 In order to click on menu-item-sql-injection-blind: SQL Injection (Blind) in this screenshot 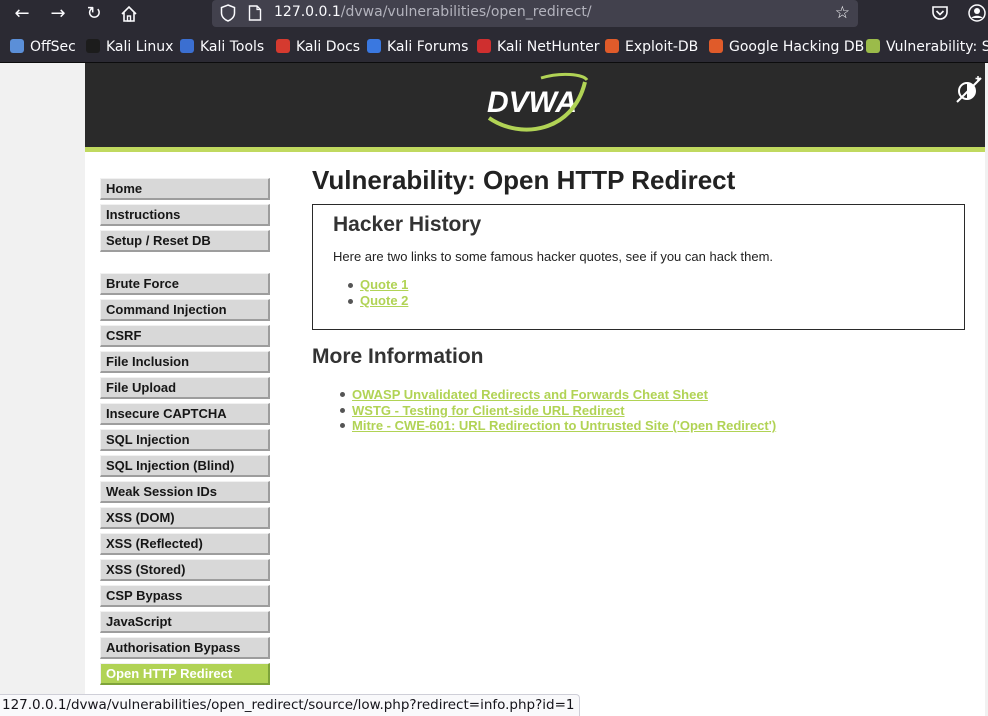, I will do `click(185, 466)`.